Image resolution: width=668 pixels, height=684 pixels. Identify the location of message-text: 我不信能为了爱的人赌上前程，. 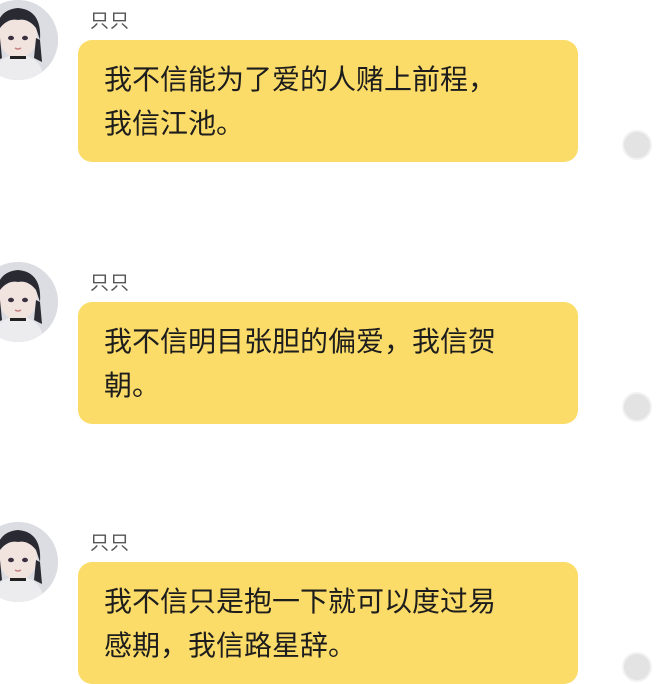
(300, 79).